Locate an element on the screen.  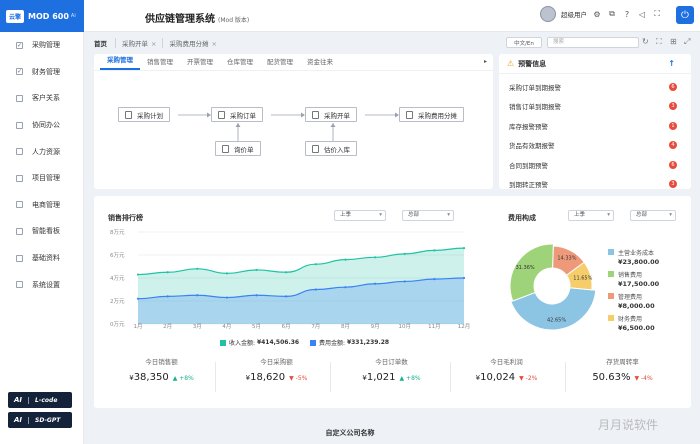
sidebar-item: 人力资源 is located at coordinates (42, 151).